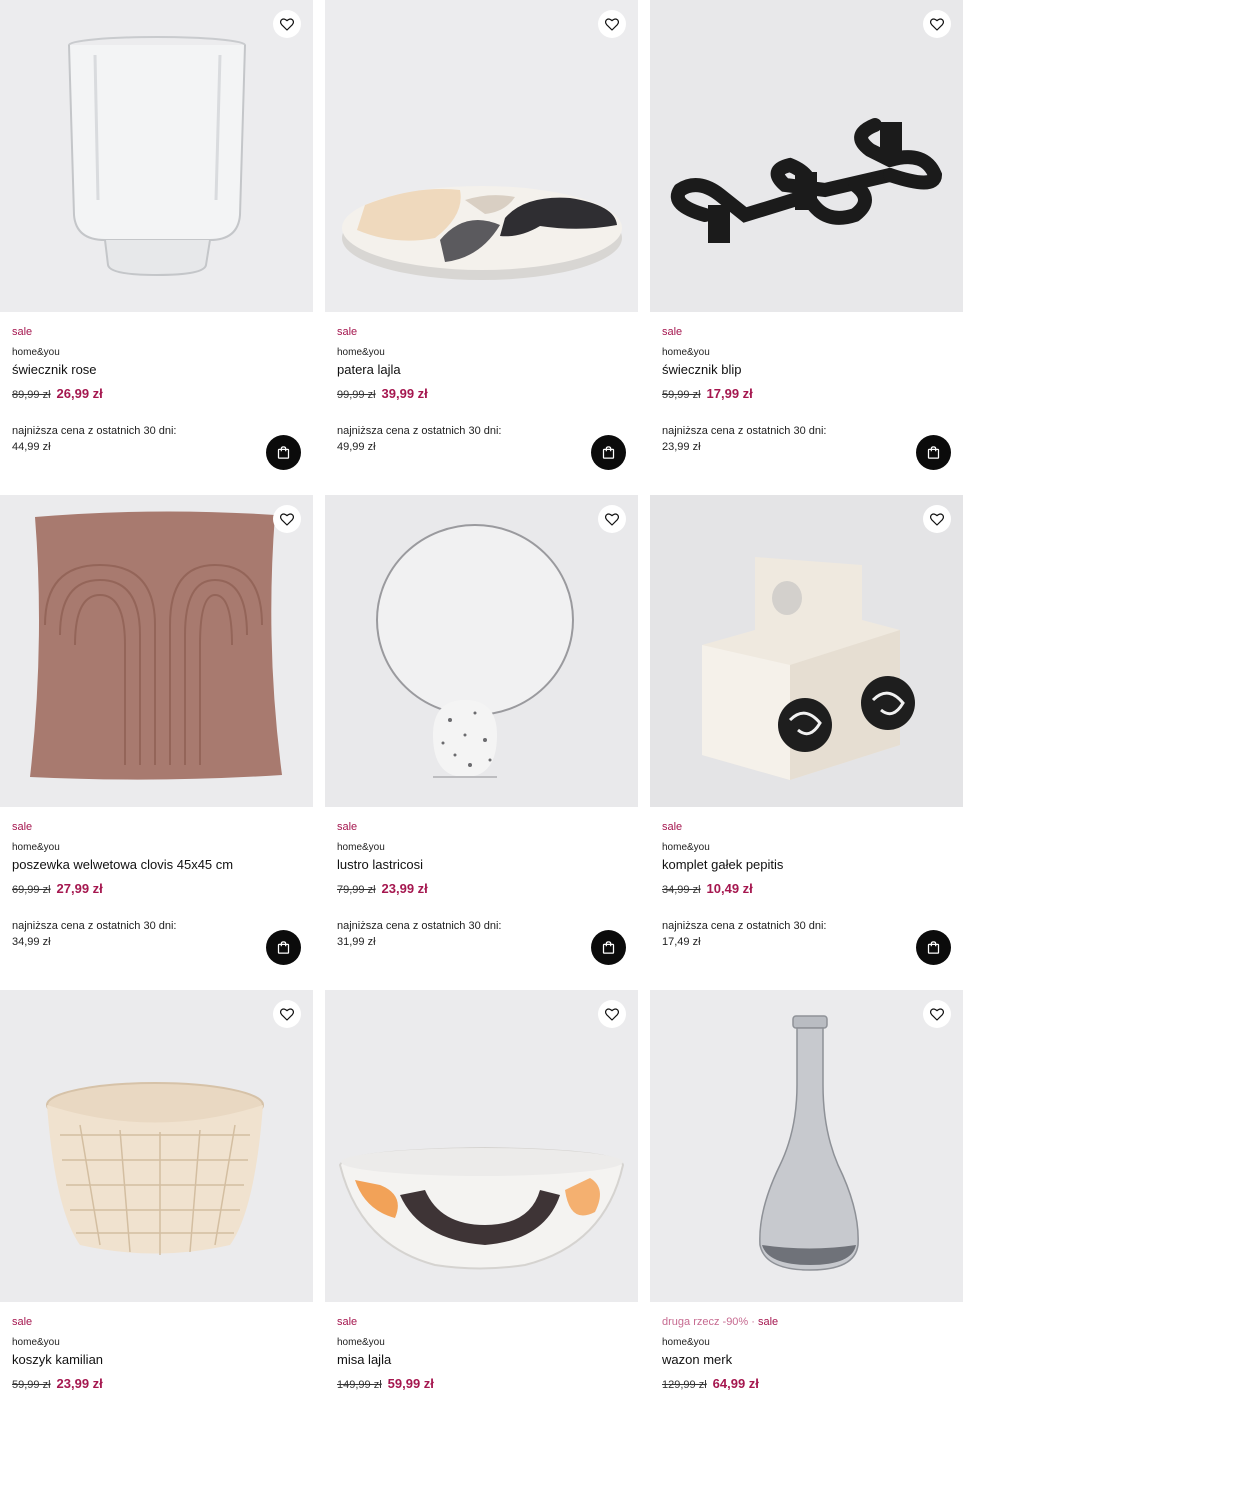 Image resolution: width=1250 pixels, height=1485 pixels. Describe the element at coordinates (356, 395) in the screenshot. I see `old-price: 99,99 zł` at that location.